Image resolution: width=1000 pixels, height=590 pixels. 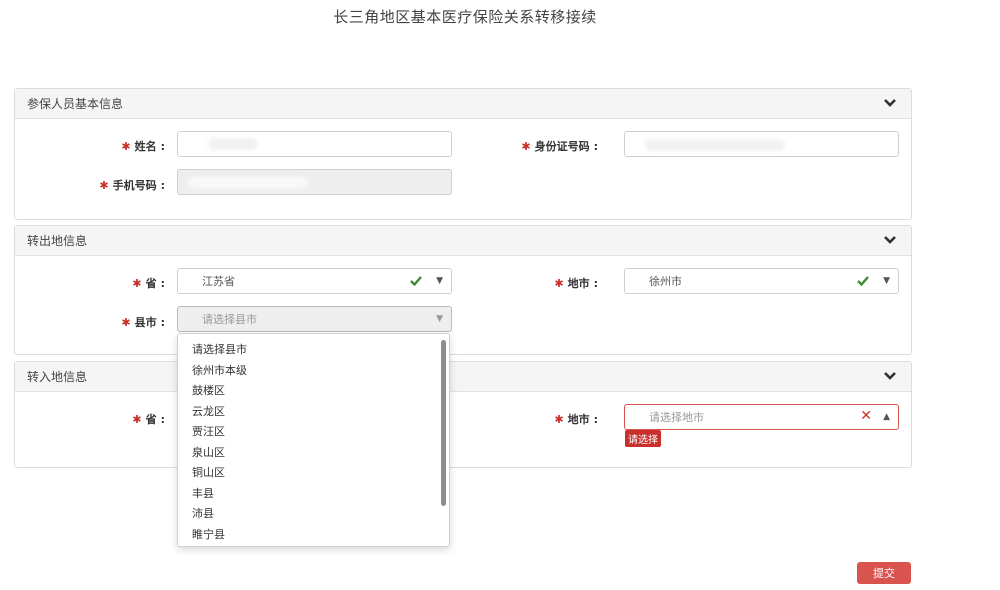 I want to click on dropdown-option: 丰县, so click(x=313, y=494).